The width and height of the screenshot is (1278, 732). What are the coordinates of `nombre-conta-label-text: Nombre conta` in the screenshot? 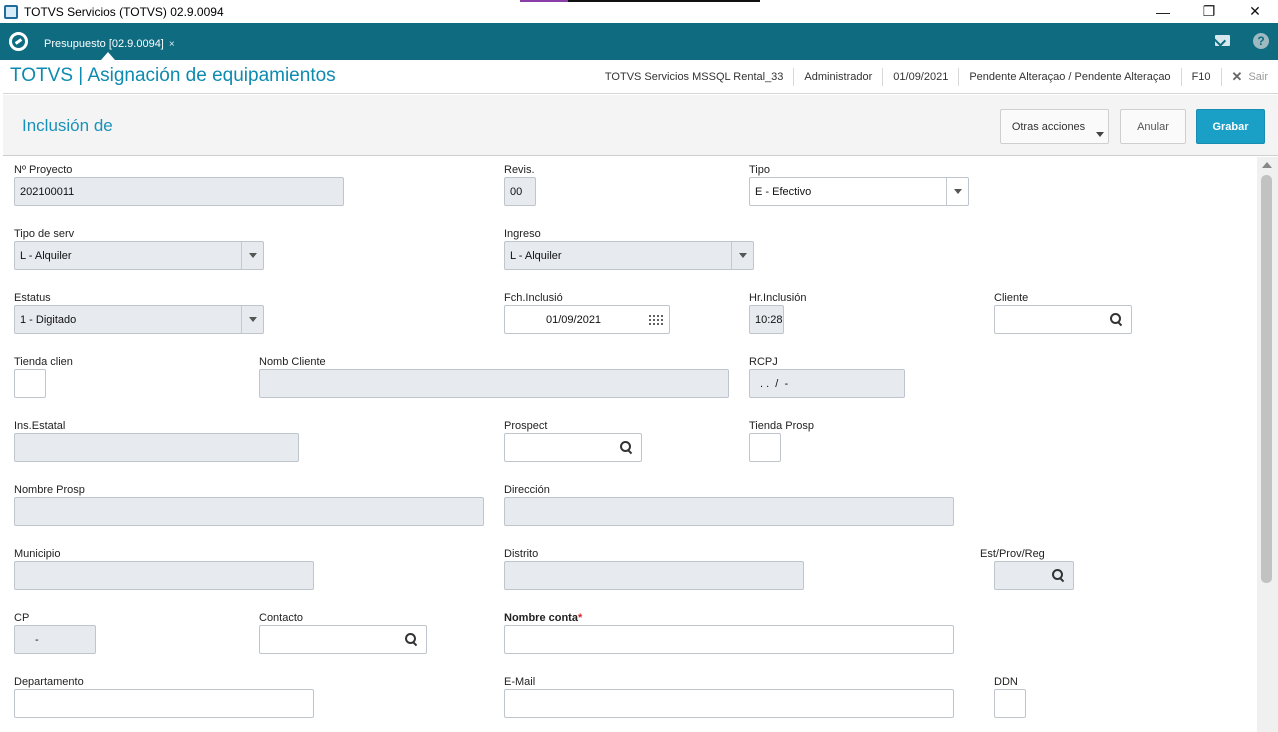 It's located at (541, 618).